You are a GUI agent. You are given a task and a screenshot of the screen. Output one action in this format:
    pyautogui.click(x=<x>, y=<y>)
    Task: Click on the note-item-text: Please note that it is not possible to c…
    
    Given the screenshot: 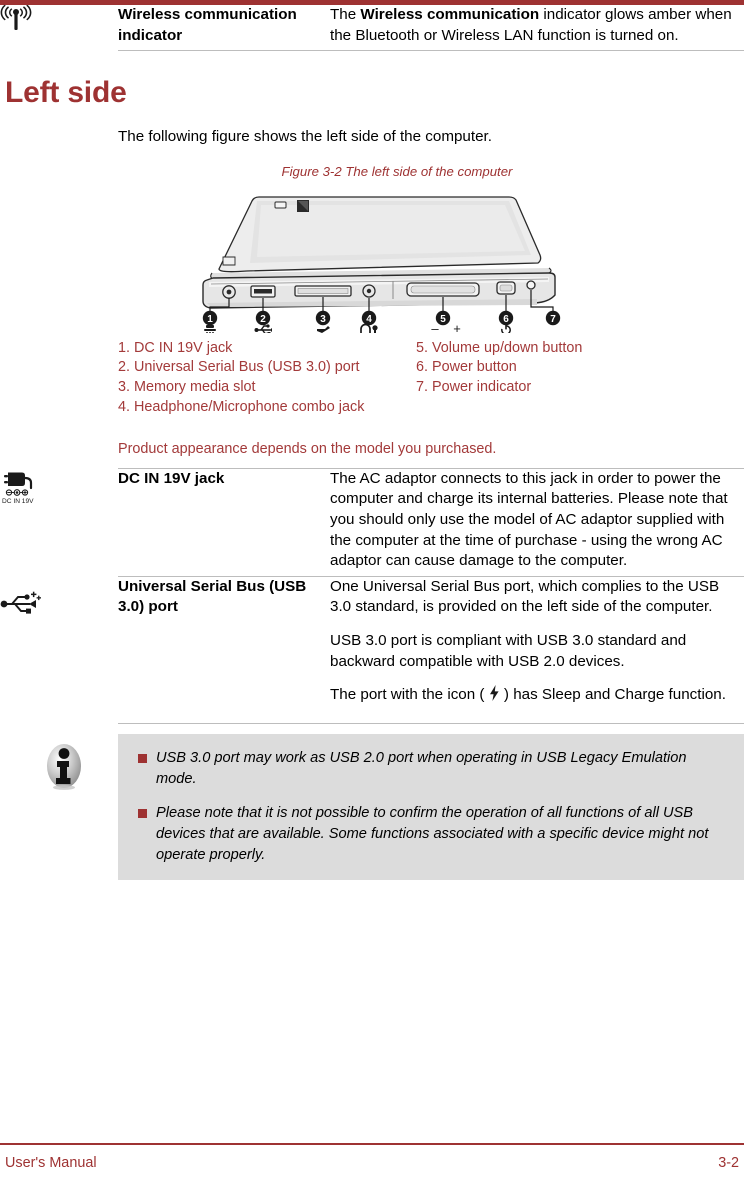 What is the action you would take?
    pyautogui.click(x=432, y=833)
    